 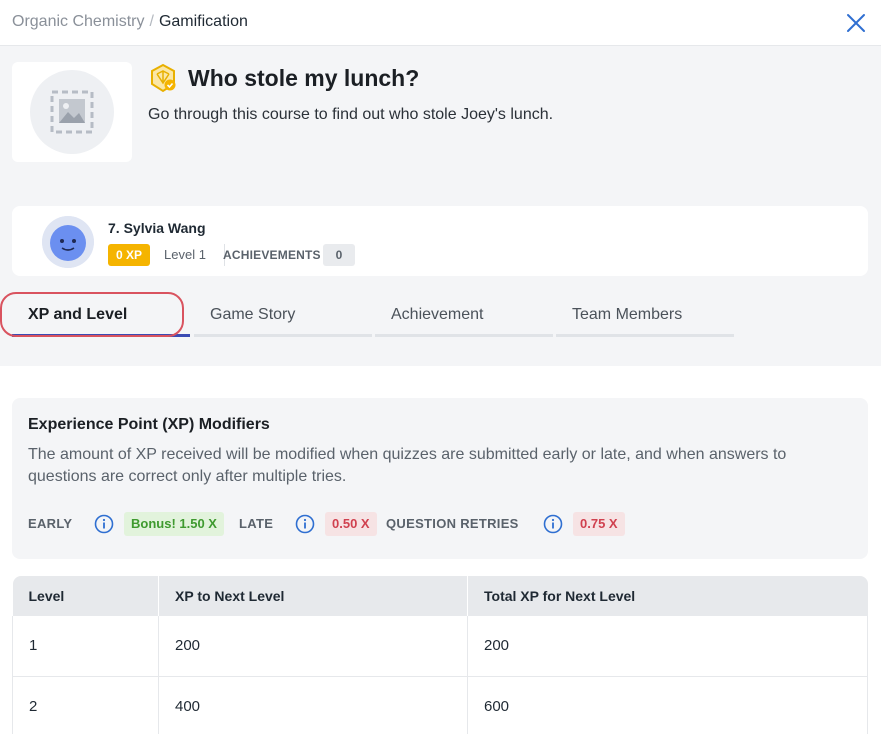 I want to click on image-placeholder-icon, so click(x=72, y=112).